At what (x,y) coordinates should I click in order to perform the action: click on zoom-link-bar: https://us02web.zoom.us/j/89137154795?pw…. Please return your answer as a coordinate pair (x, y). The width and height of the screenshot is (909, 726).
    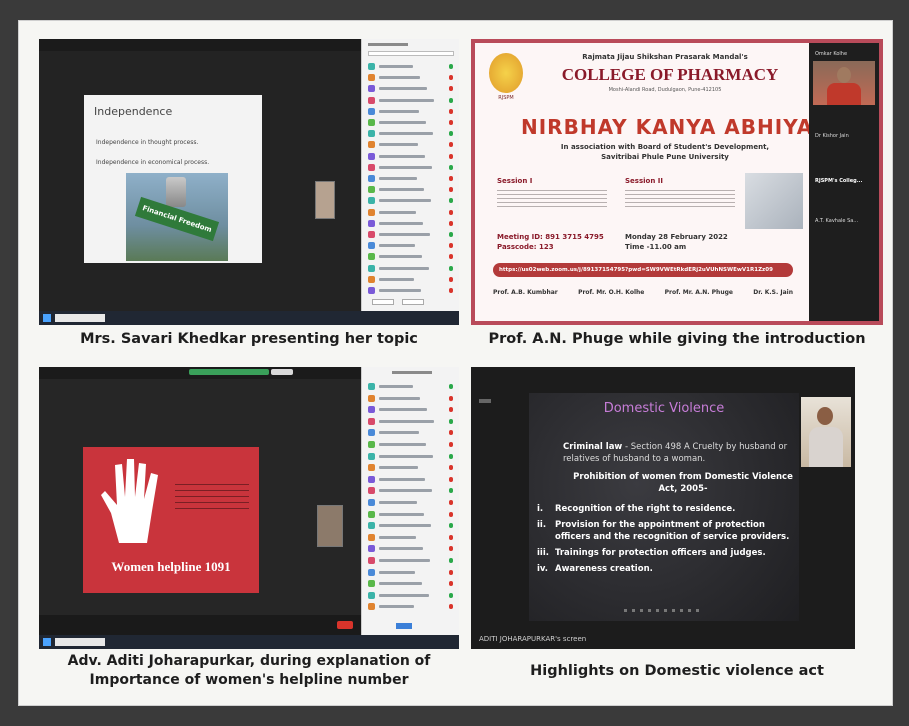
    Looking at the image, I should click on (643, 270).